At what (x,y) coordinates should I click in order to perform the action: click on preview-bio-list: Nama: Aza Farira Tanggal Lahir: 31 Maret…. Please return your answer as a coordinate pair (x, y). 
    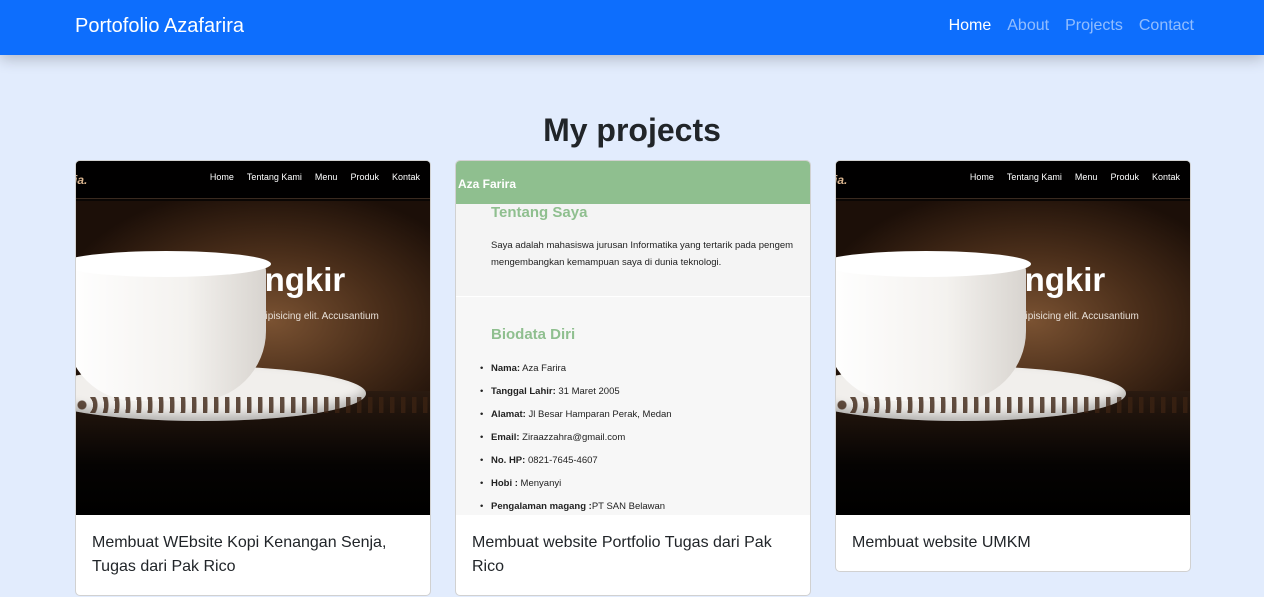
    Looking at the image, I should click on (576, 437).